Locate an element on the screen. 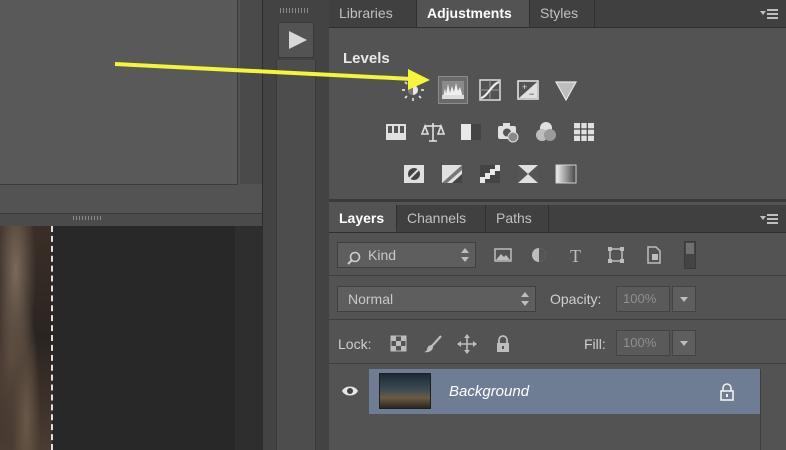 This screenshot has height=450, width=786. selection-marquee is located at coordinates (52, 338).